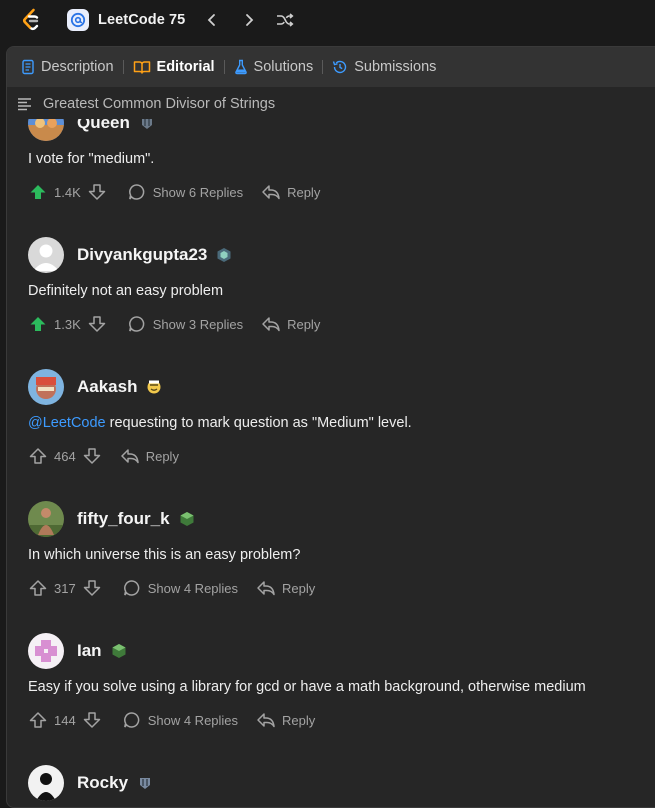 The width and height of the screenshot is (655, 808). I want to click on chevron-left-icon, so click(211, 20).